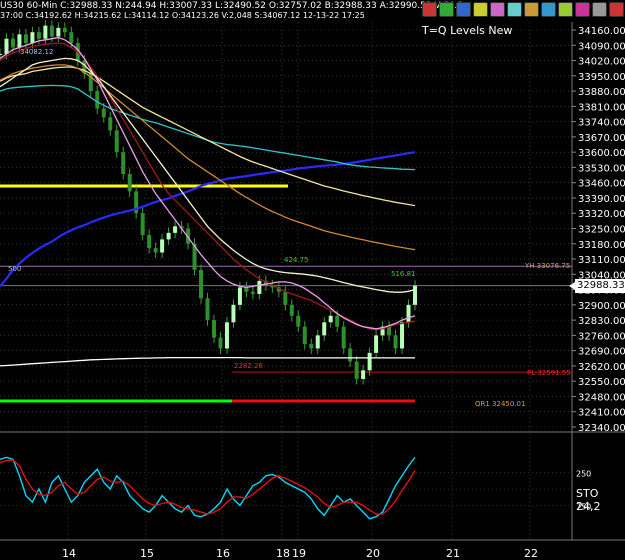  I want to click on annotation-qr: QR1 32450.01, so click(500, 404).